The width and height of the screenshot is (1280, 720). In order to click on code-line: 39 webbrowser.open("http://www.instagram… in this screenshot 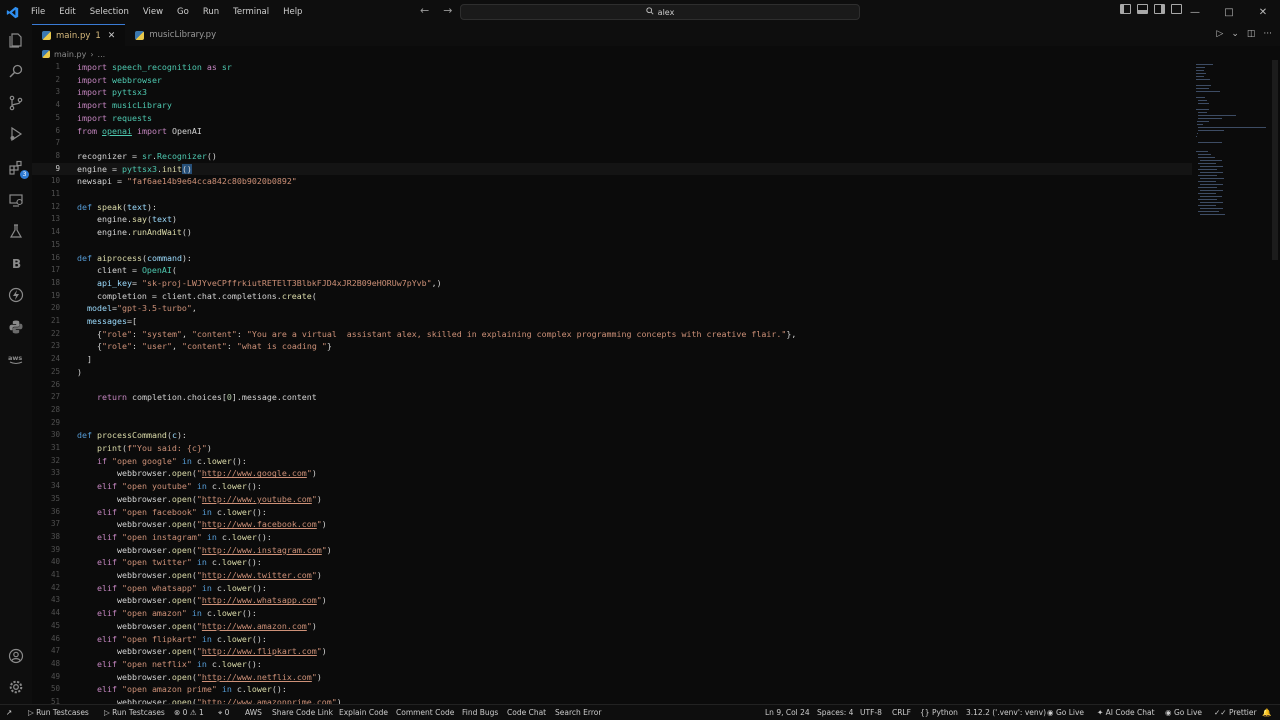, I will do `click(612, 550)`.